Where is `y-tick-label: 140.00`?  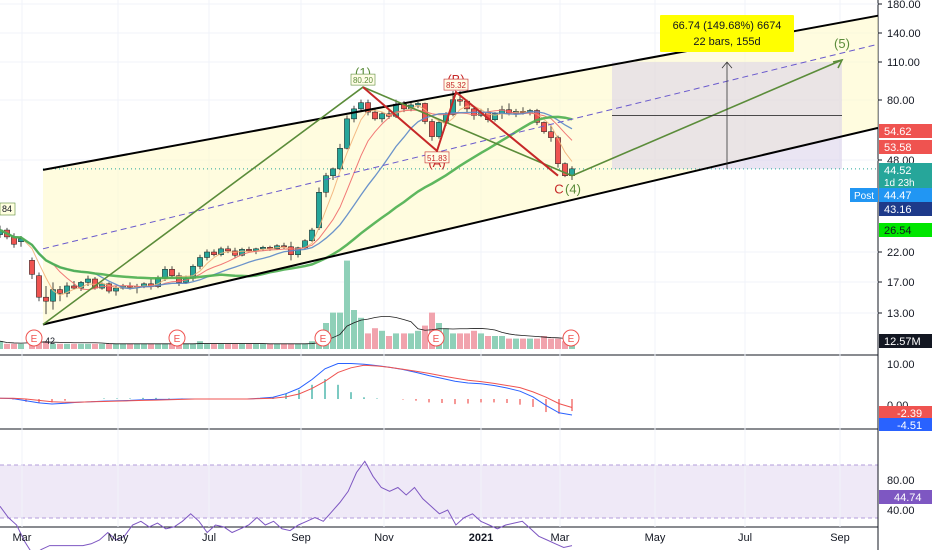
y-tick-label: 140.00 is located at coordinates (904, 34).